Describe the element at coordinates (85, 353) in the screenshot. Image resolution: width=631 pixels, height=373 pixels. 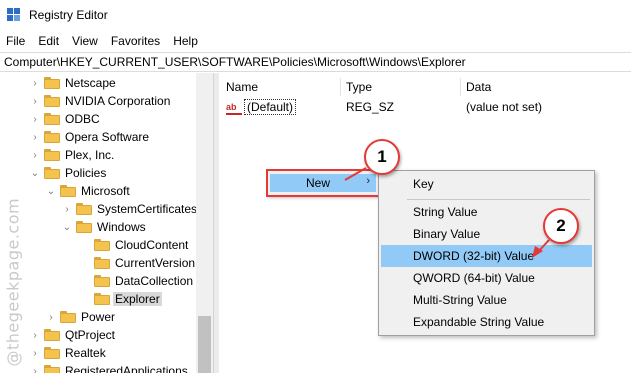
I see `tree-item-label: Realtek` at that location.